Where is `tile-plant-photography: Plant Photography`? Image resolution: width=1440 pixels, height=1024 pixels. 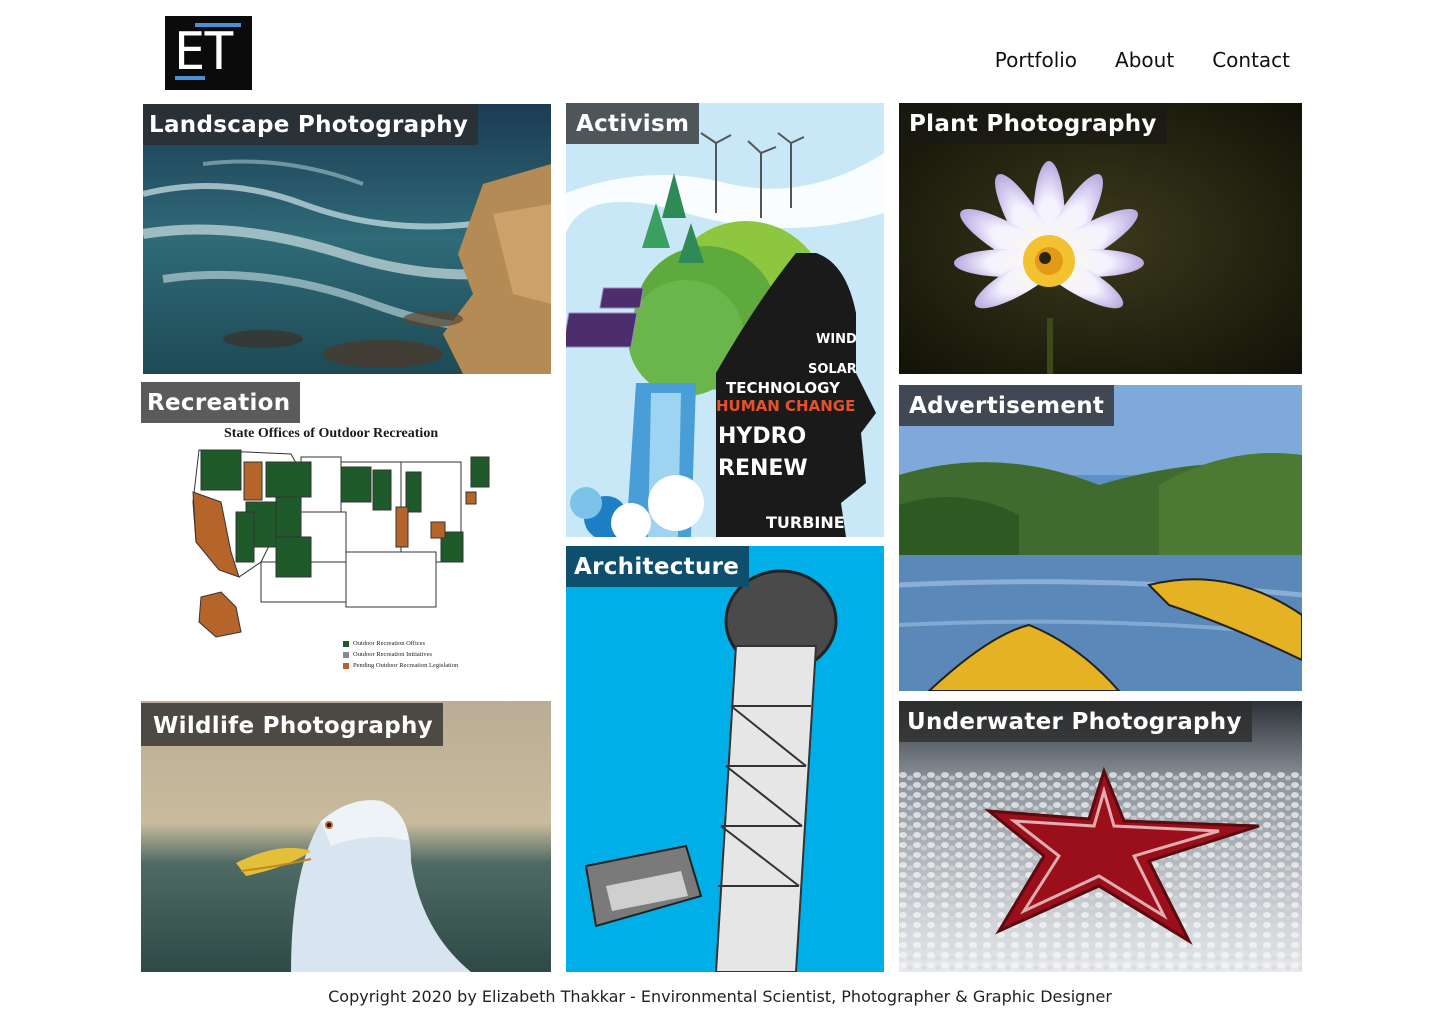
tile-plant-photography: Plant Photography is located at coordinates (1100, 238).